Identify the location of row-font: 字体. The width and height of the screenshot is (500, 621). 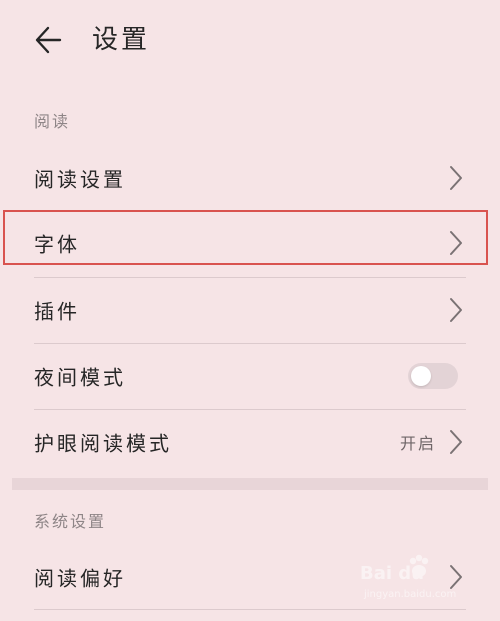
(250, 243).